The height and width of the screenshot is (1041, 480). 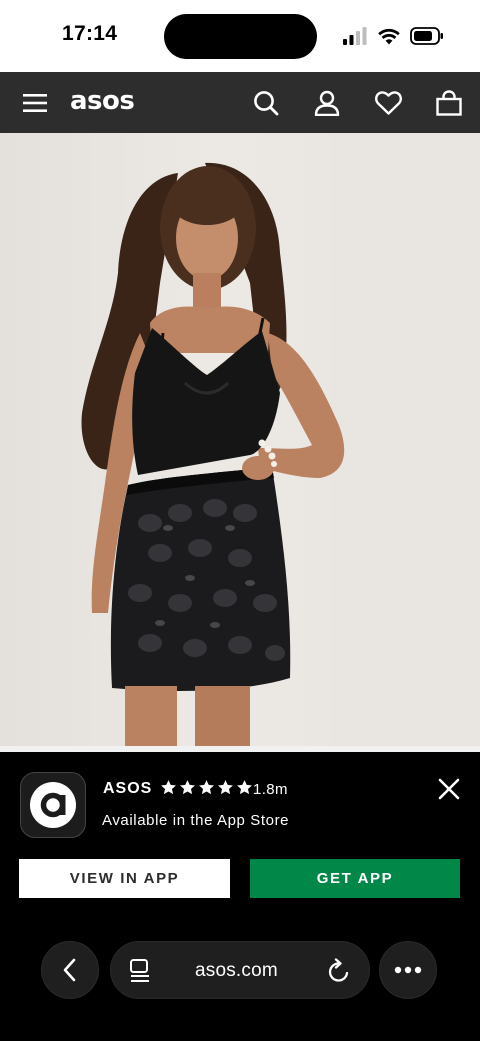 I want to click on bag-button, so click(x=449, y=102).